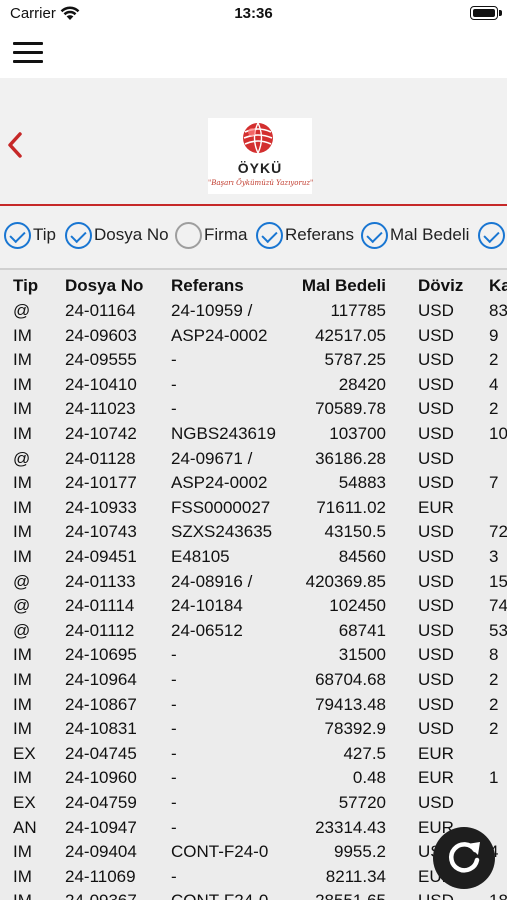 The width and height of the screenshot is (507, 900). What do you see at coordinates (253, 338) in the screenshot?
I see `table-row: IM 24-09603 ASP24-0002 42517.05 USD 9` at bounding box center [253, 338].